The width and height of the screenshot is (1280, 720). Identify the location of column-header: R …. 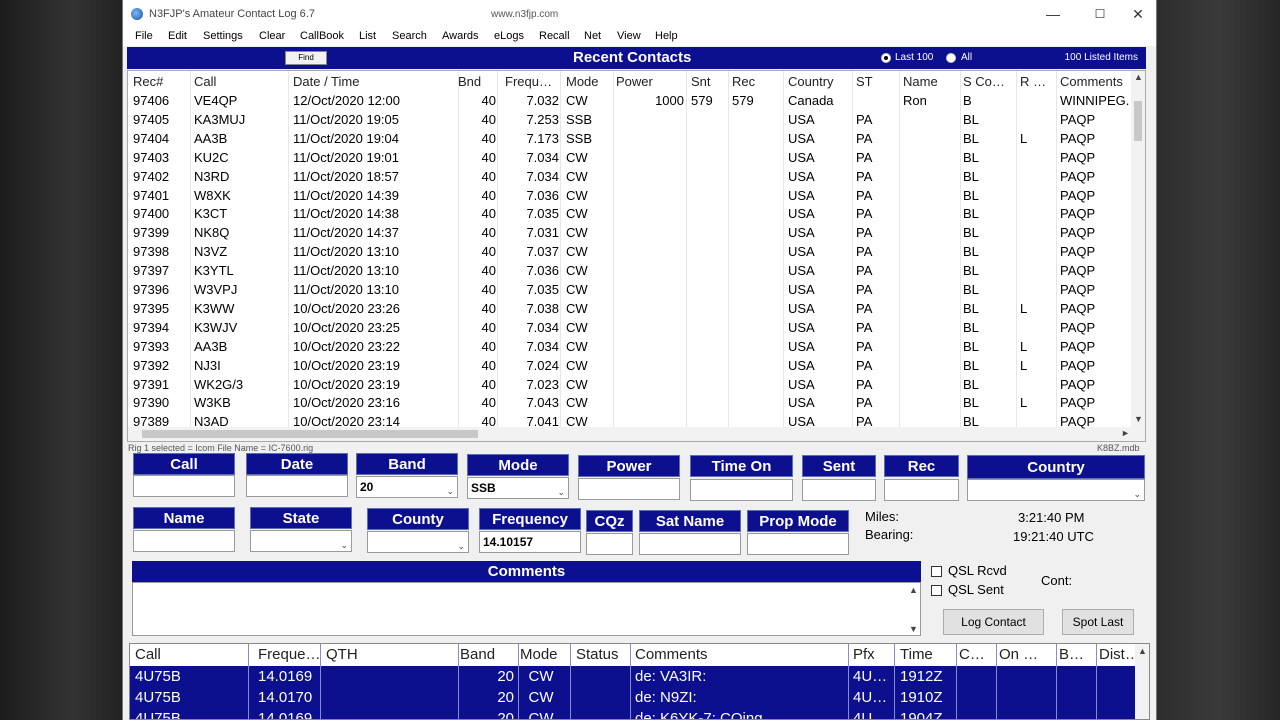
(1039, 81).